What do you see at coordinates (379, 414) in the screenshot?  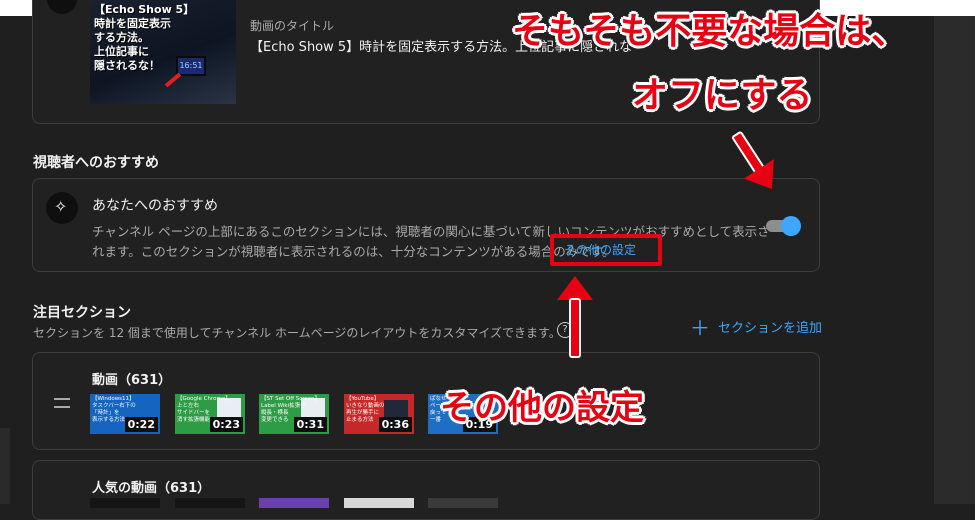 I see `shelf-thumbnail: 【YouTube】 いきなり動画の 再生が勝手に 止まる方法 0:36` at bounding box center [379, 414].